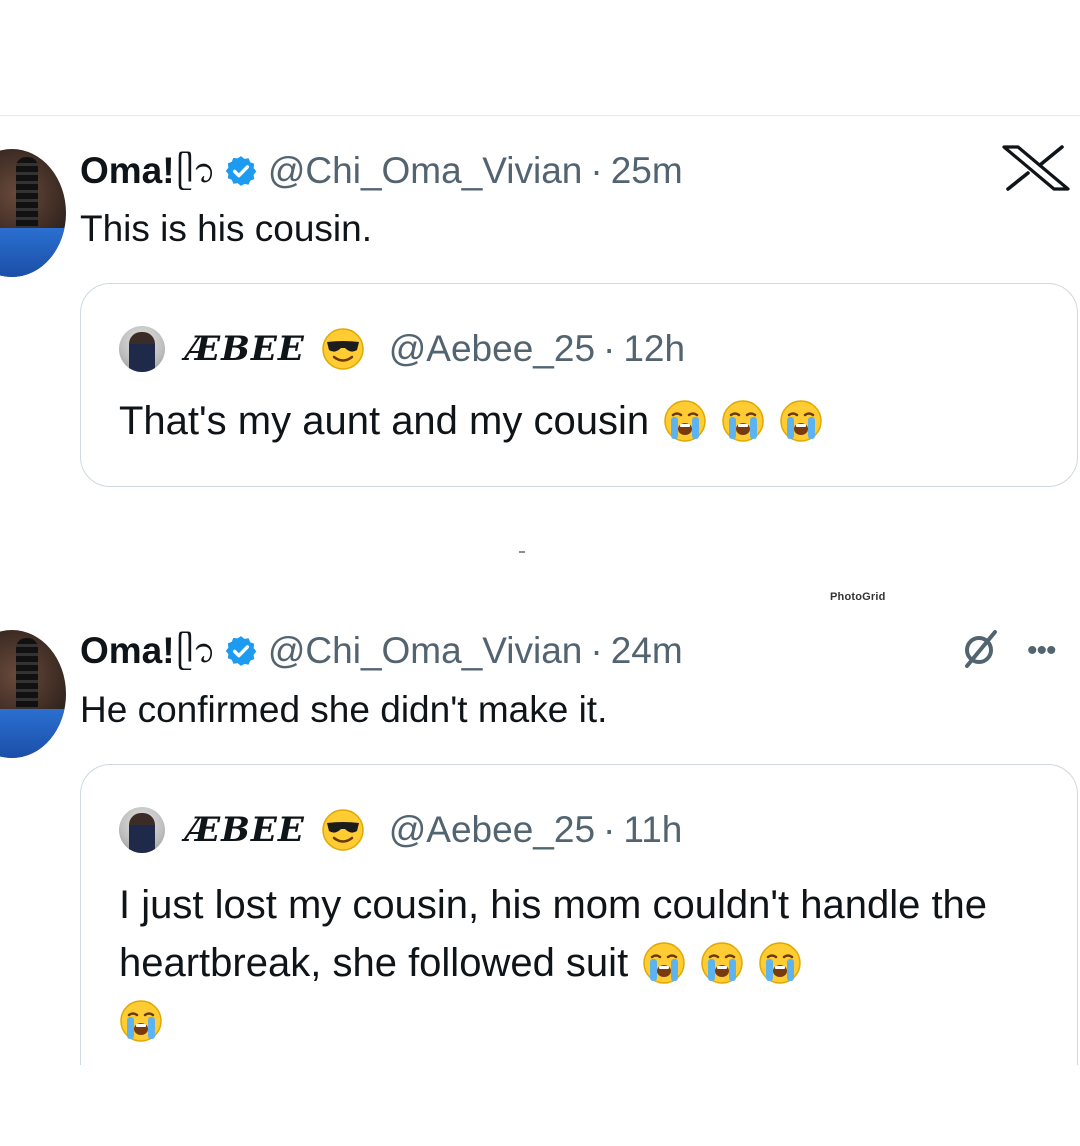  I want to click on quoted-text-content: That's my aunt and my cousin, so click(384, 421).